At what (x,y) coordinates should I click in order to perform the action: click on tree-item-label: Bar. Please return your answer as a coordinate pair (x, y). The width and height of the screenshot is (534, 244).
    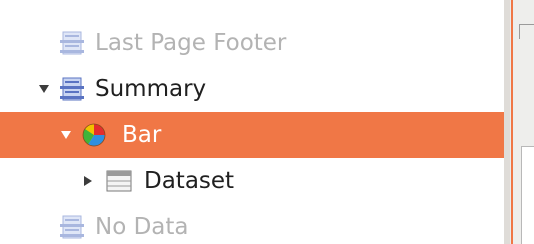
    Looking at the image, I should click on (142, 135).